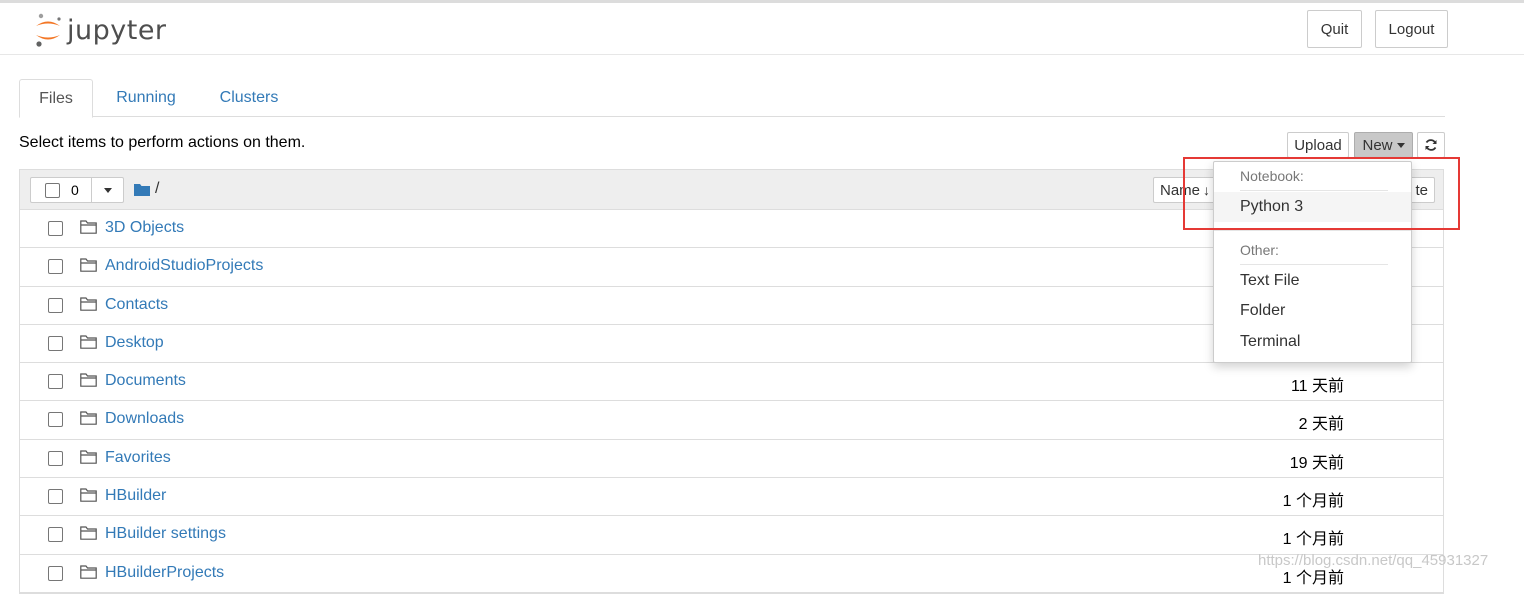  Describe the element at coordinates (157, 189) in the screenshot. I see `breadcrumb-root: /` at that location.